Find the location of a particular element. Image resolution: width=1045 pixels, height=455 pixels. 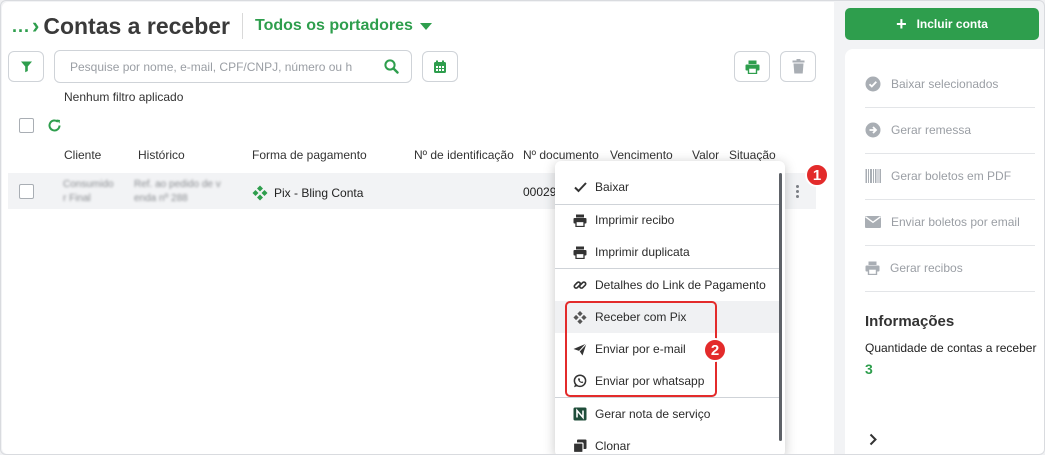

calendar-icon is located at coordinates (440, 66).